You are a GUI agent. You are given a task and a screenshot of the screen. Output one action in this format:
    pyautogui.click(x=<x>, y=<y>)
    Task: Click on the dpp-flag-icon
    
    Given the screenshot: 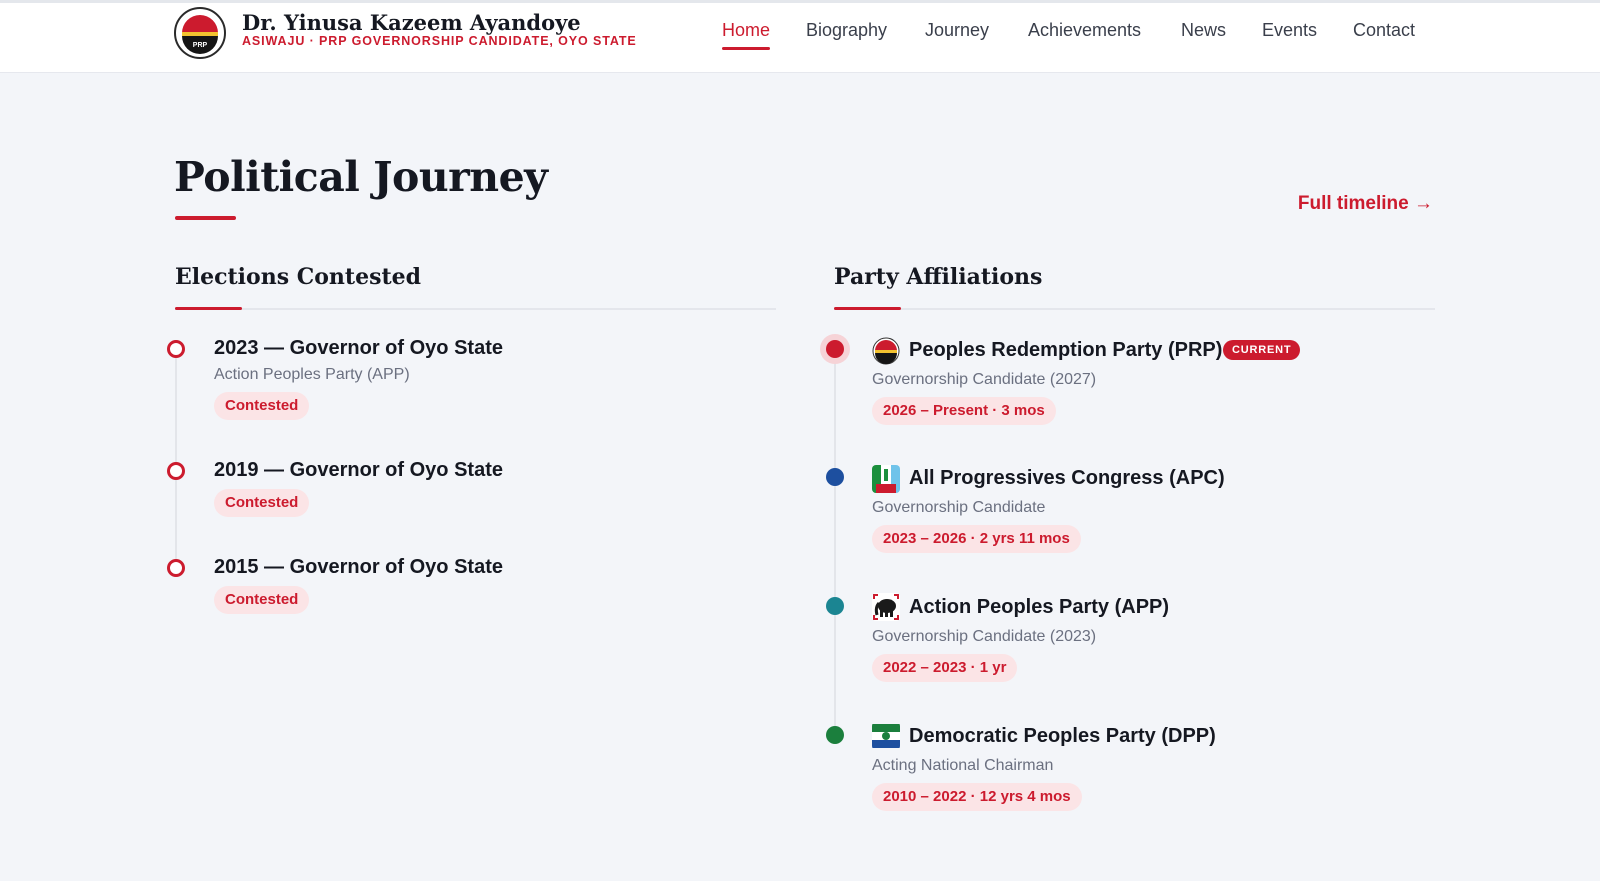 What is the action you would take?
    pyautogui.click(x=886, y=736)
    